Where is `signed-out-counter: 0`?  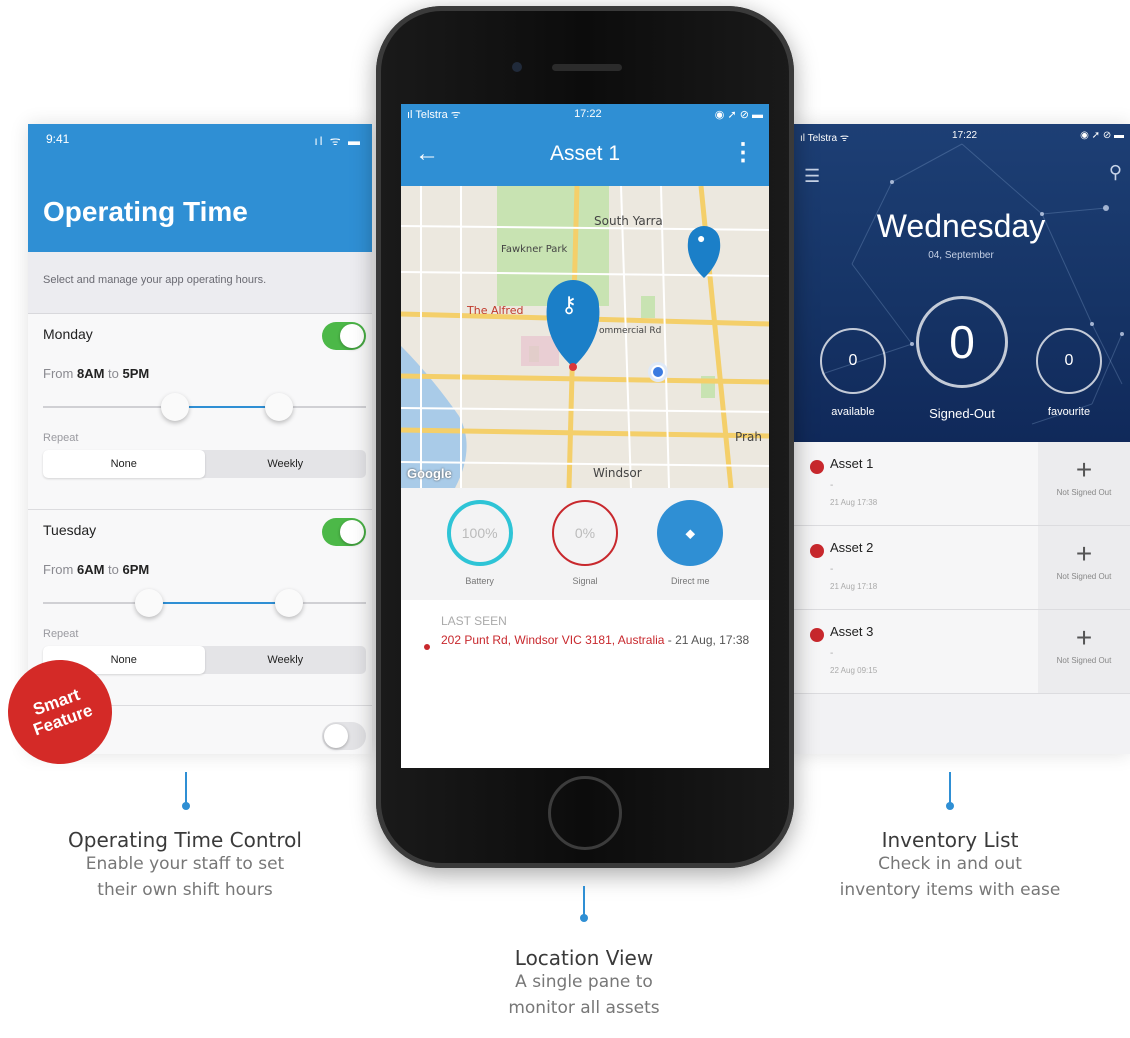 signed-out-counter: 0 is located at coordinates (962, 342).